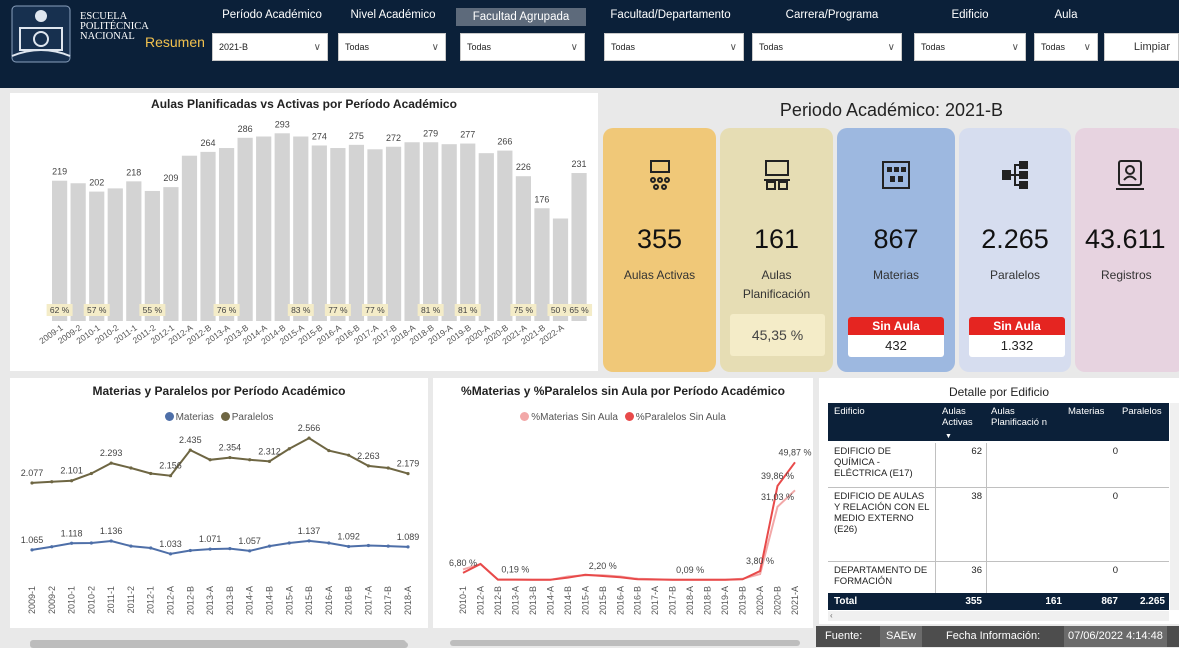 The height and width of the screenshot is (648, 1179). What do you see at coordinates (760, 561) in the screenshot?
I see `data-value-label: 3,80 %` at bounding box center [760, 561].